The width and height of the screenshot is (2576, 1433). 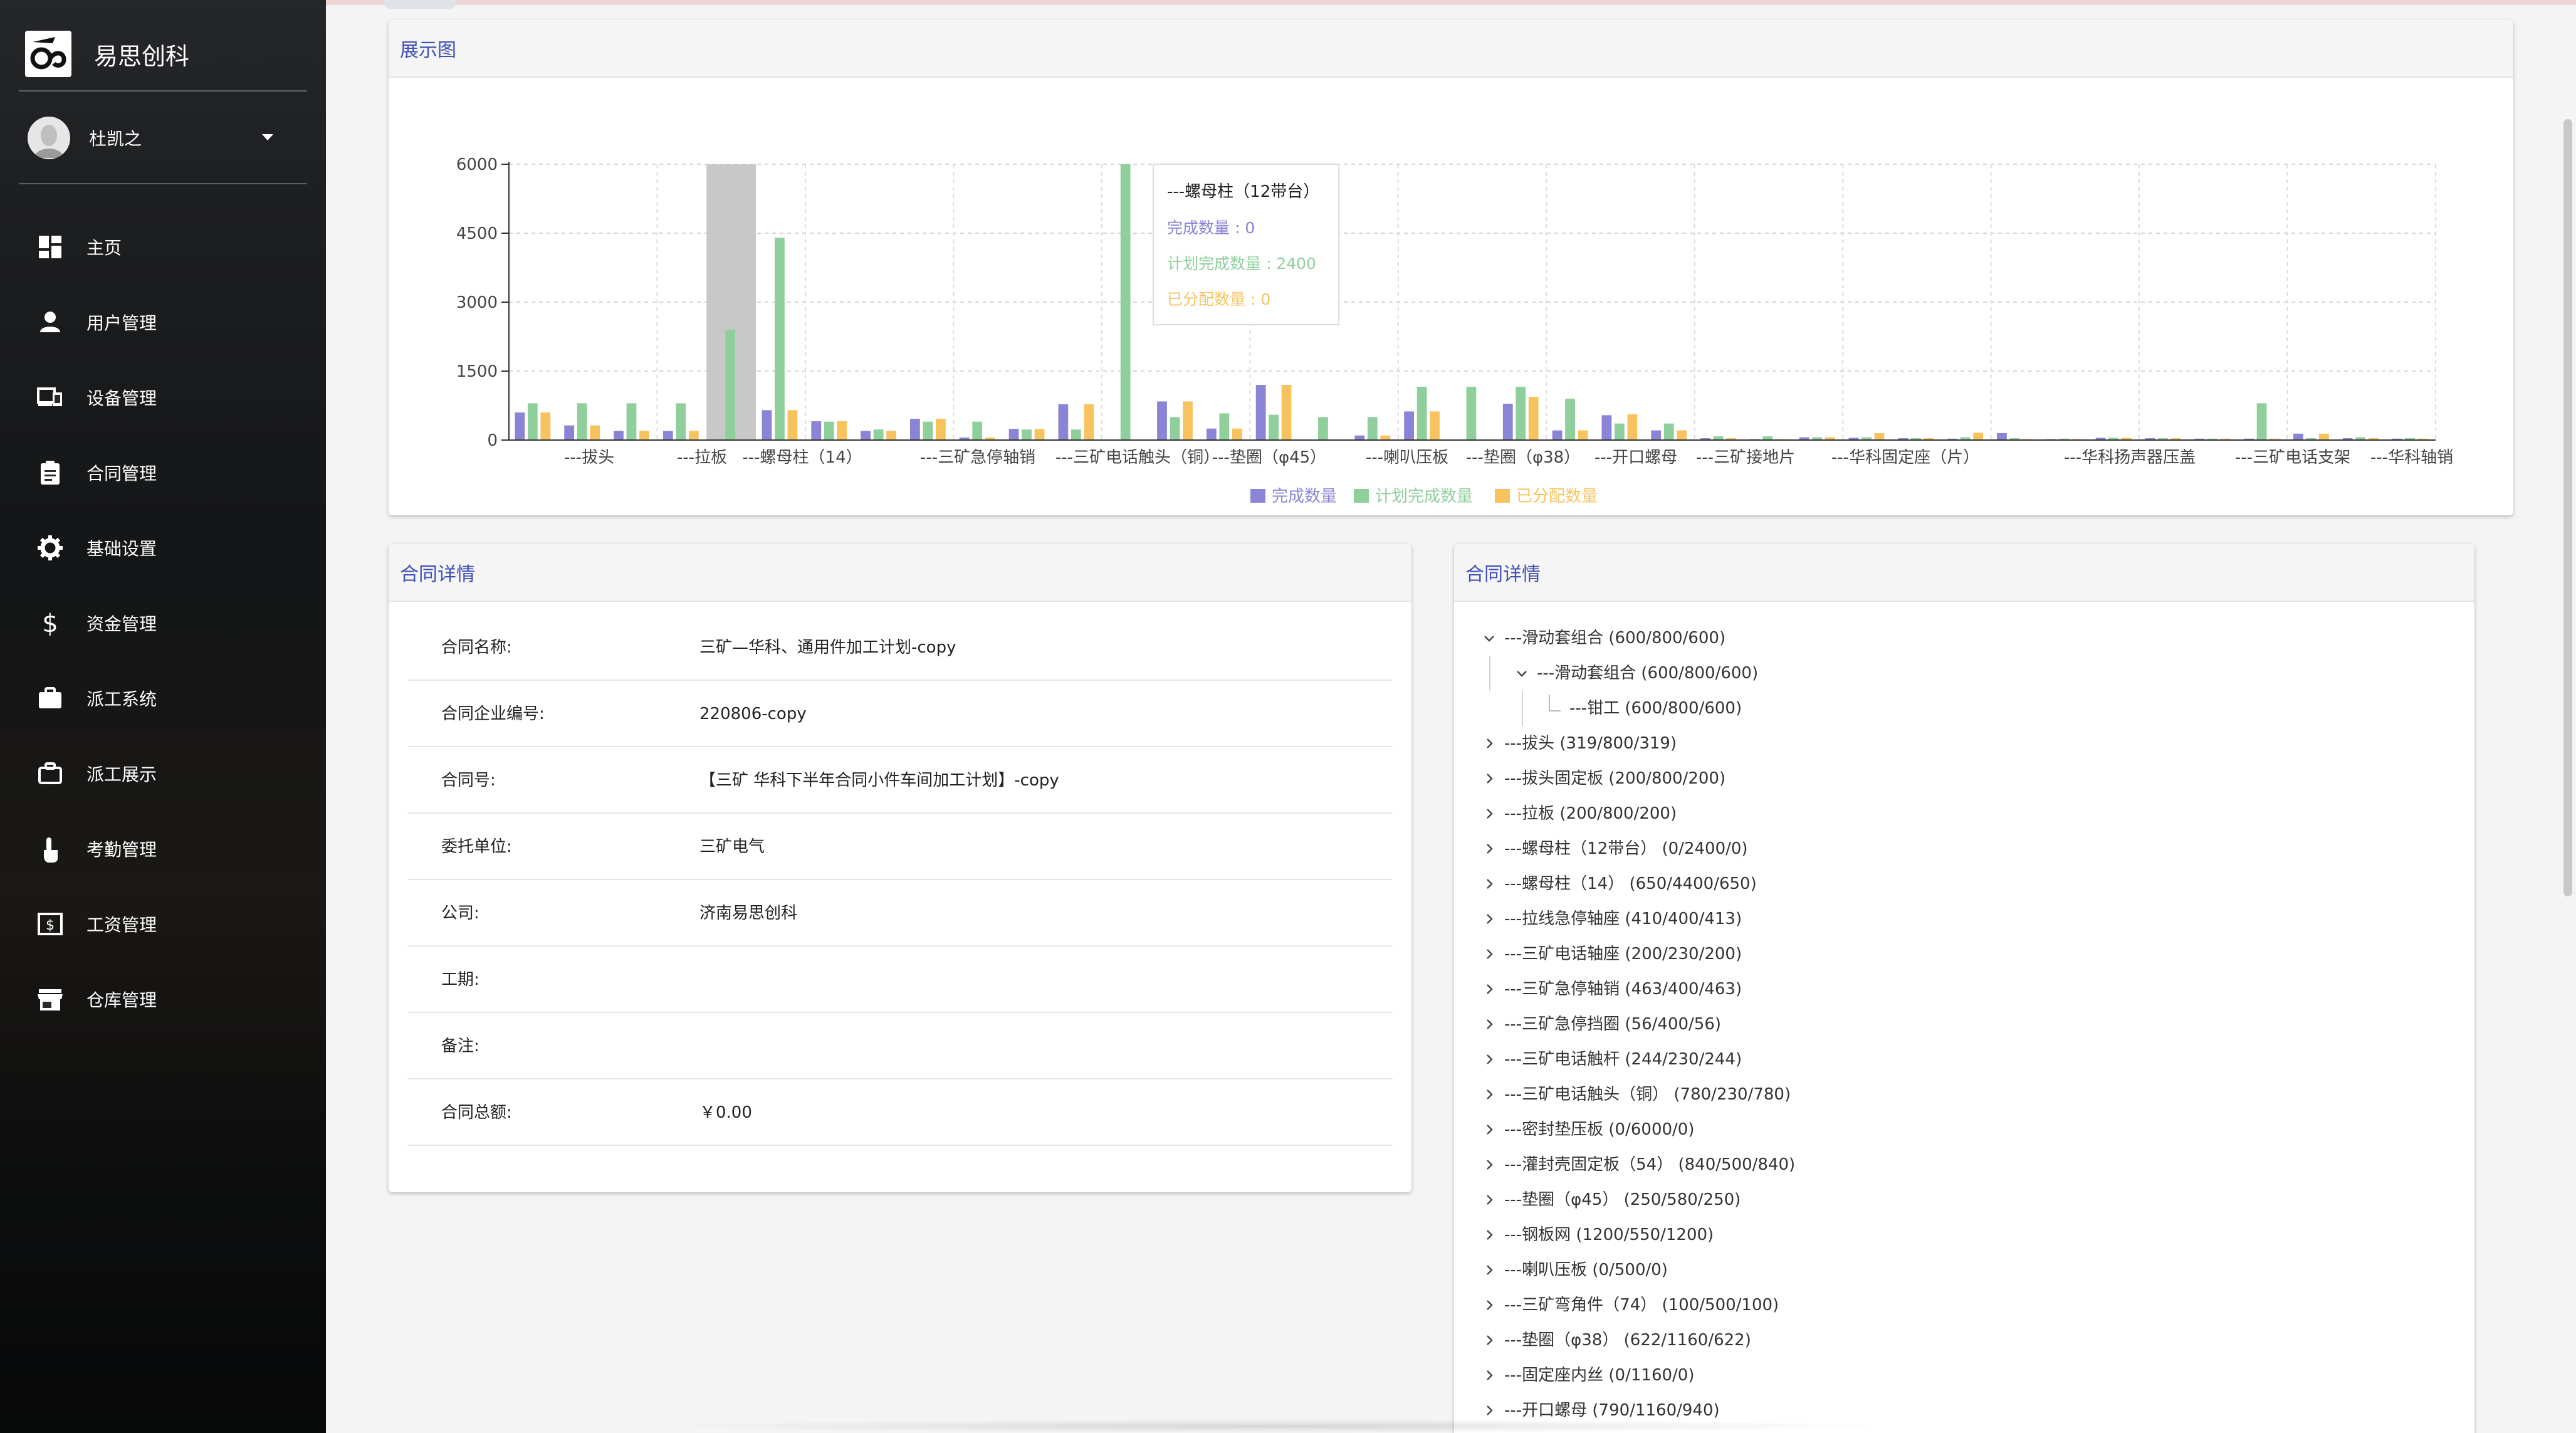 What do you see at coordinates (163, 397) in the screenshot?
I see `sidebar-item-2: 设备管理` at bounding box center [163, 397].